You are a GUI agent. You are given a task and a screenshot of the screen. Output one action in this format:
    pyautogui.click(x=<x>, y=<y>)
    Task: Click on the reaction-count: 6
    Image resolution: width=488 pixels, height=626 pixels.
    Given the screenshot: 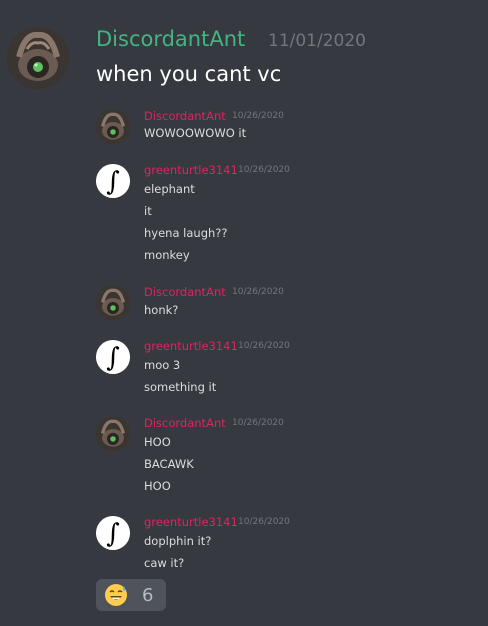 What is the action you would take?
    pyautogui.click(x=148, y=595)
    